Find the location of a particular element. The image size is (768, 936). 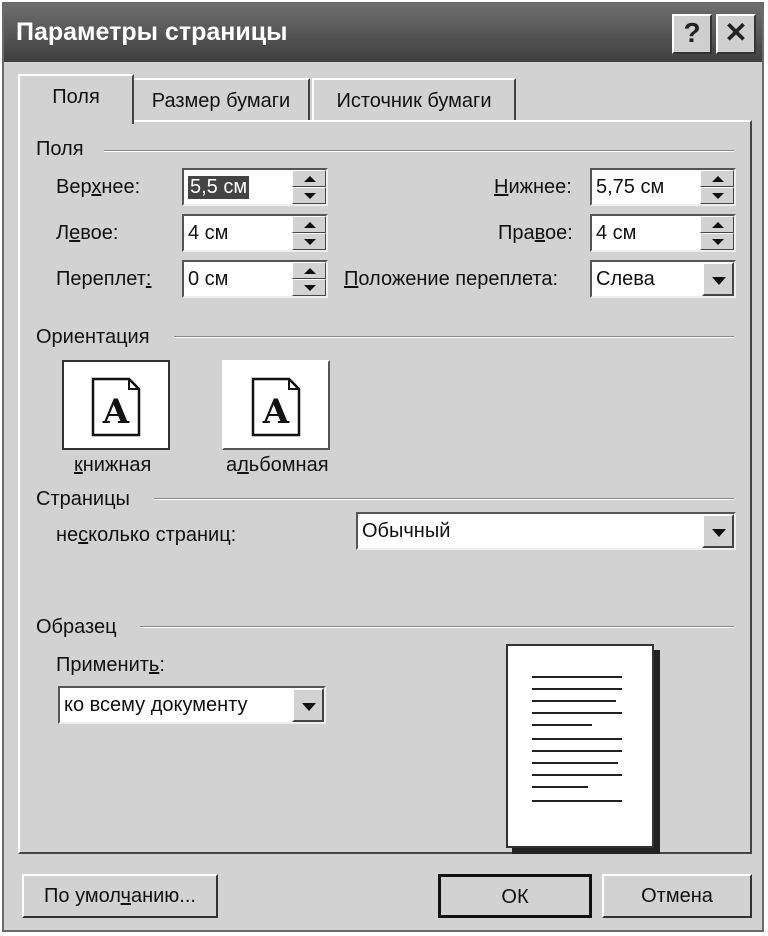

left-margin-spin is located at coordinates (309, 233).